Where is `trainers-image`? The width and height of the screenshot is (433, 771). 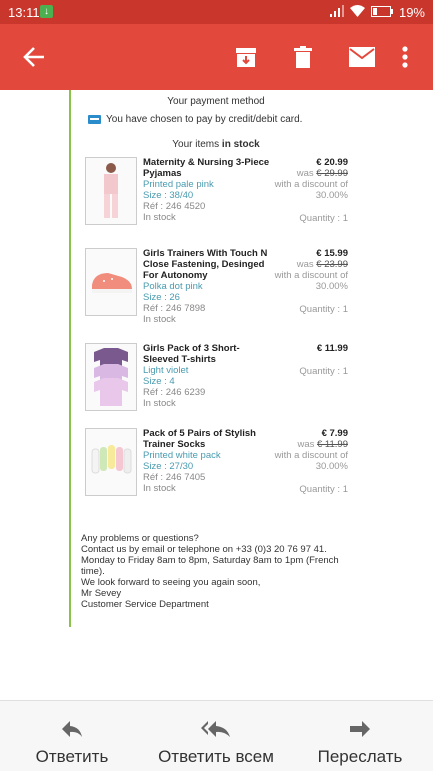
trainers-image is located at coordinates (111, 282).